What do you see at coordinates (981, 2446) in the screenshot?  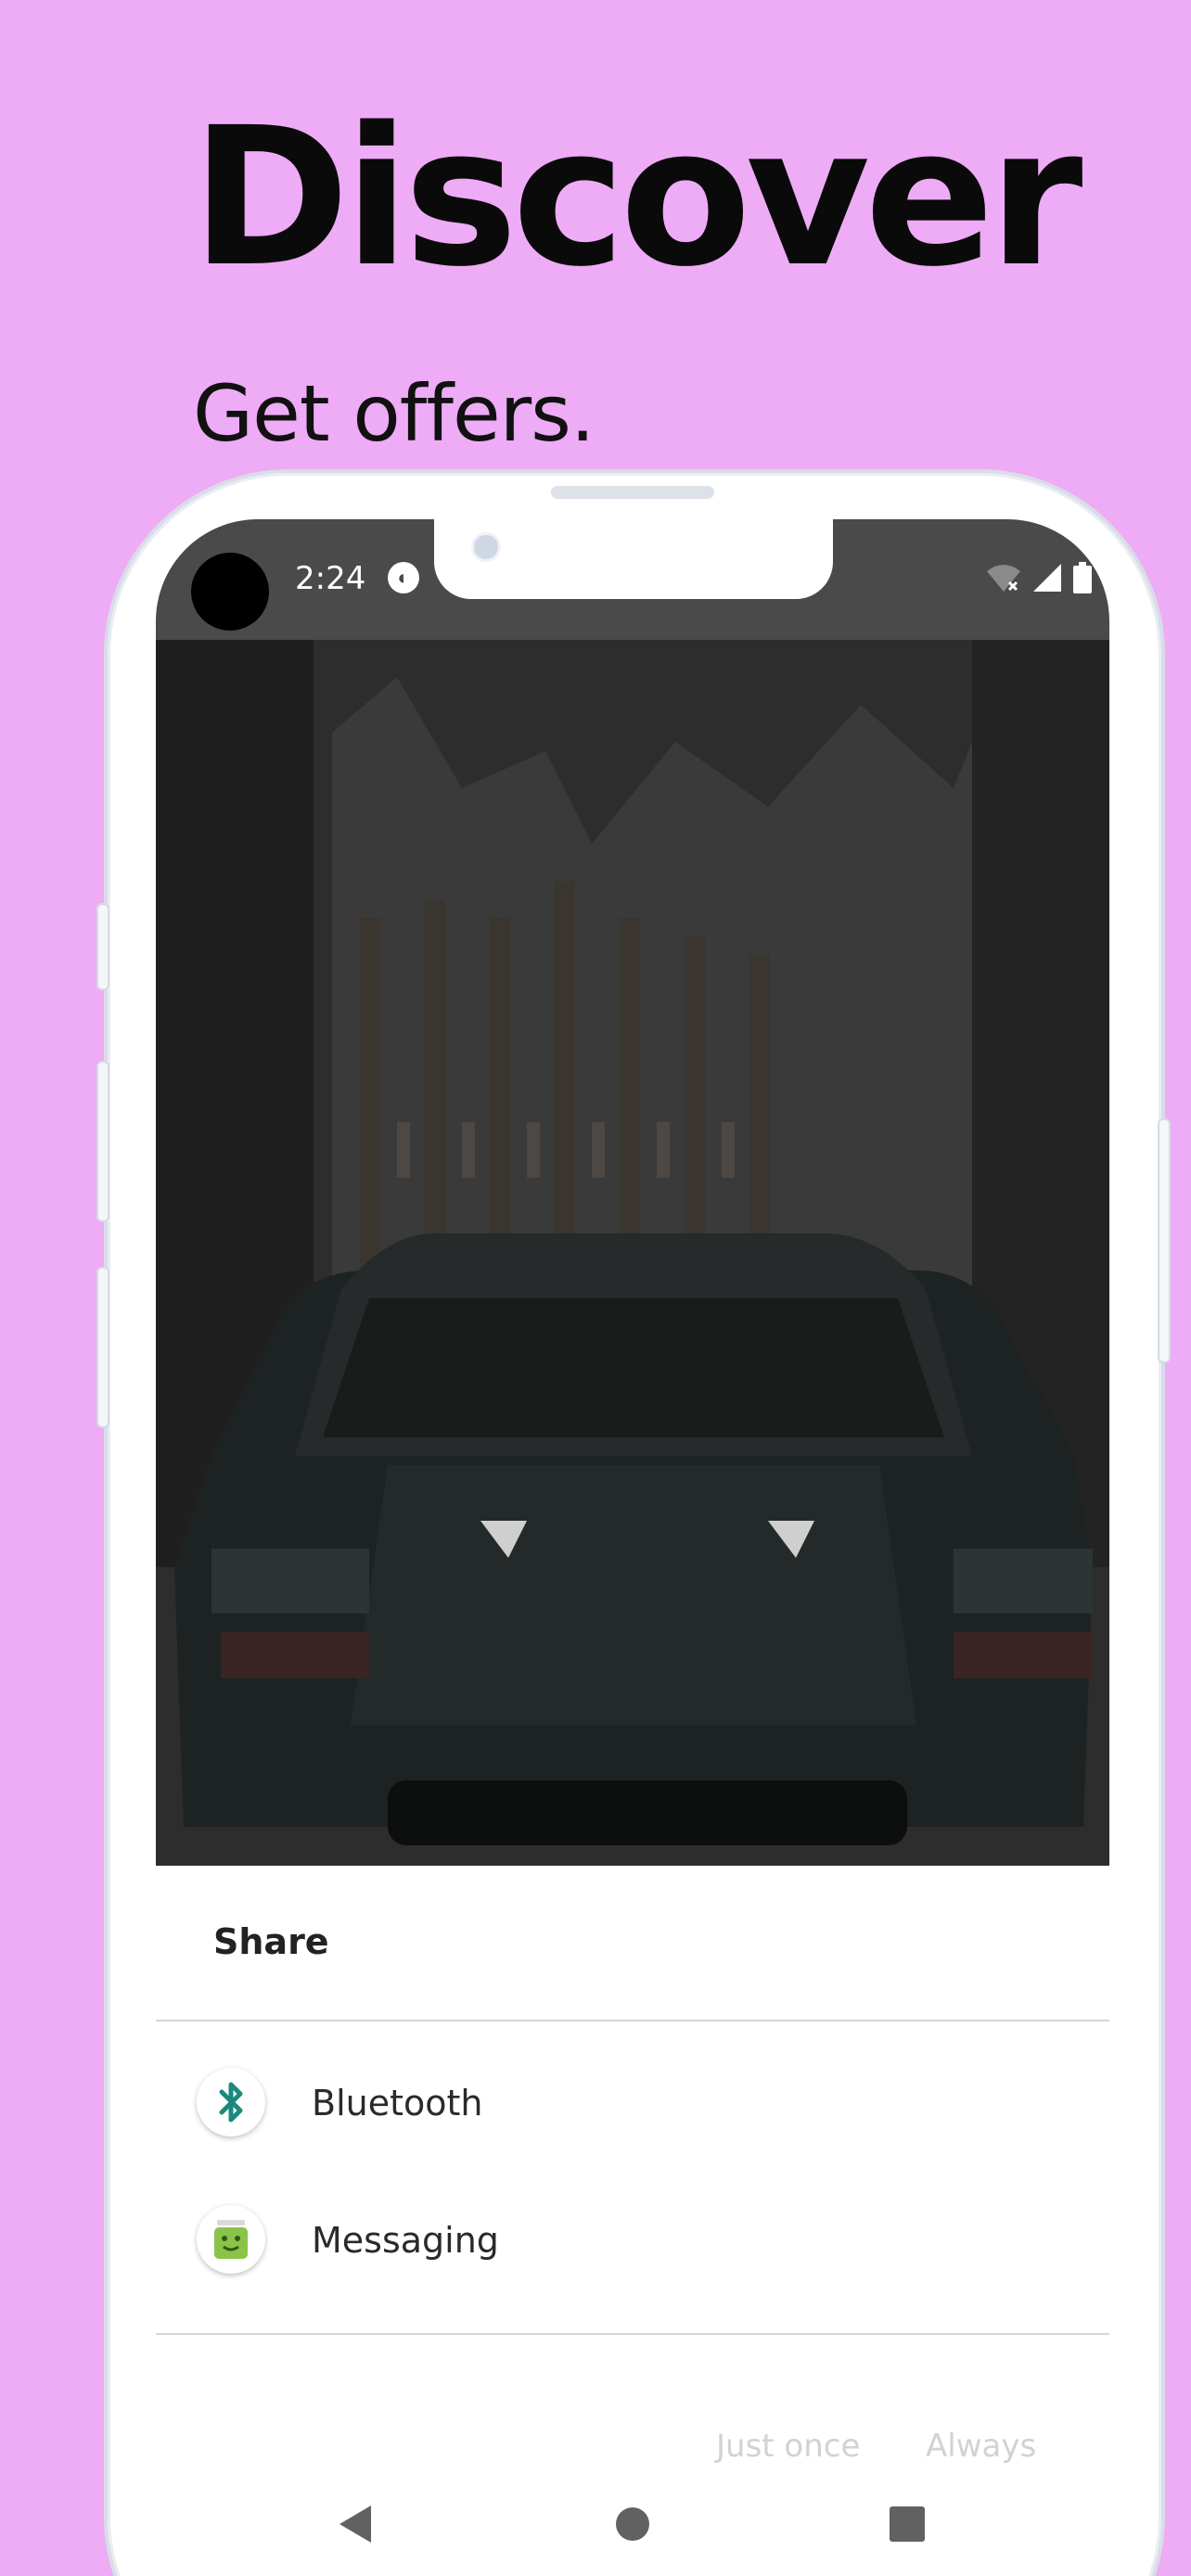 I see `always-button: Always` at bounding box center [981, 2446].